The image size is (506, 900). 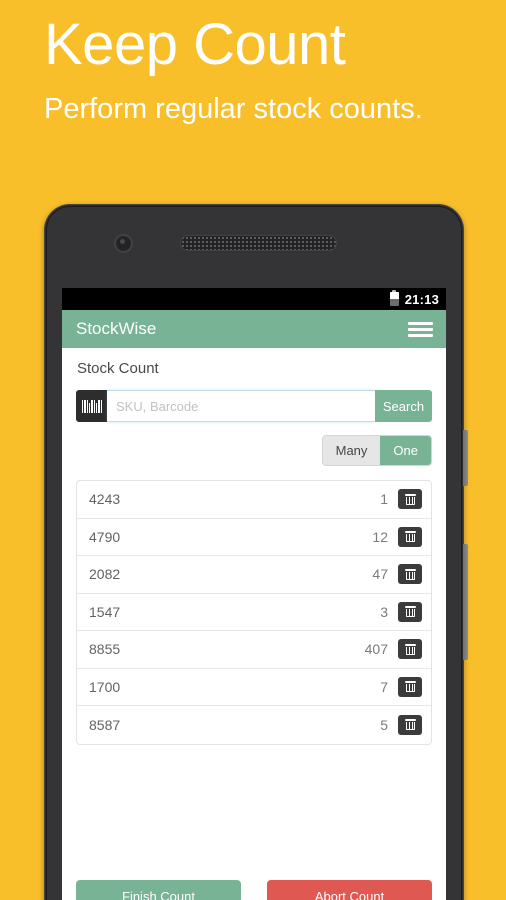 What do you see at coordinates (403, 406) in the screenshot?
I see `search-button: Search` at bounding box center [403, 406].